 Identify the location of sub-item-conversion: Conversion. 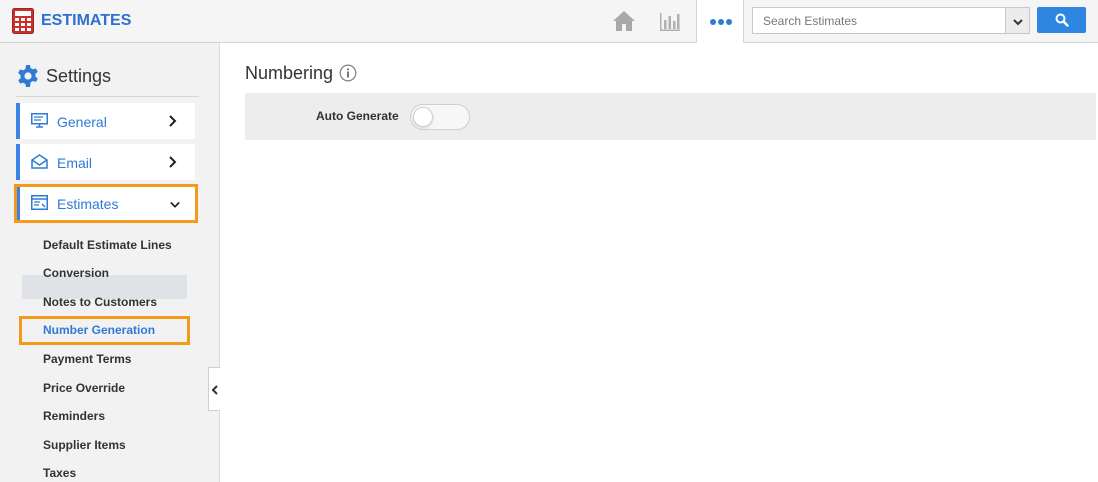
(76, 273).